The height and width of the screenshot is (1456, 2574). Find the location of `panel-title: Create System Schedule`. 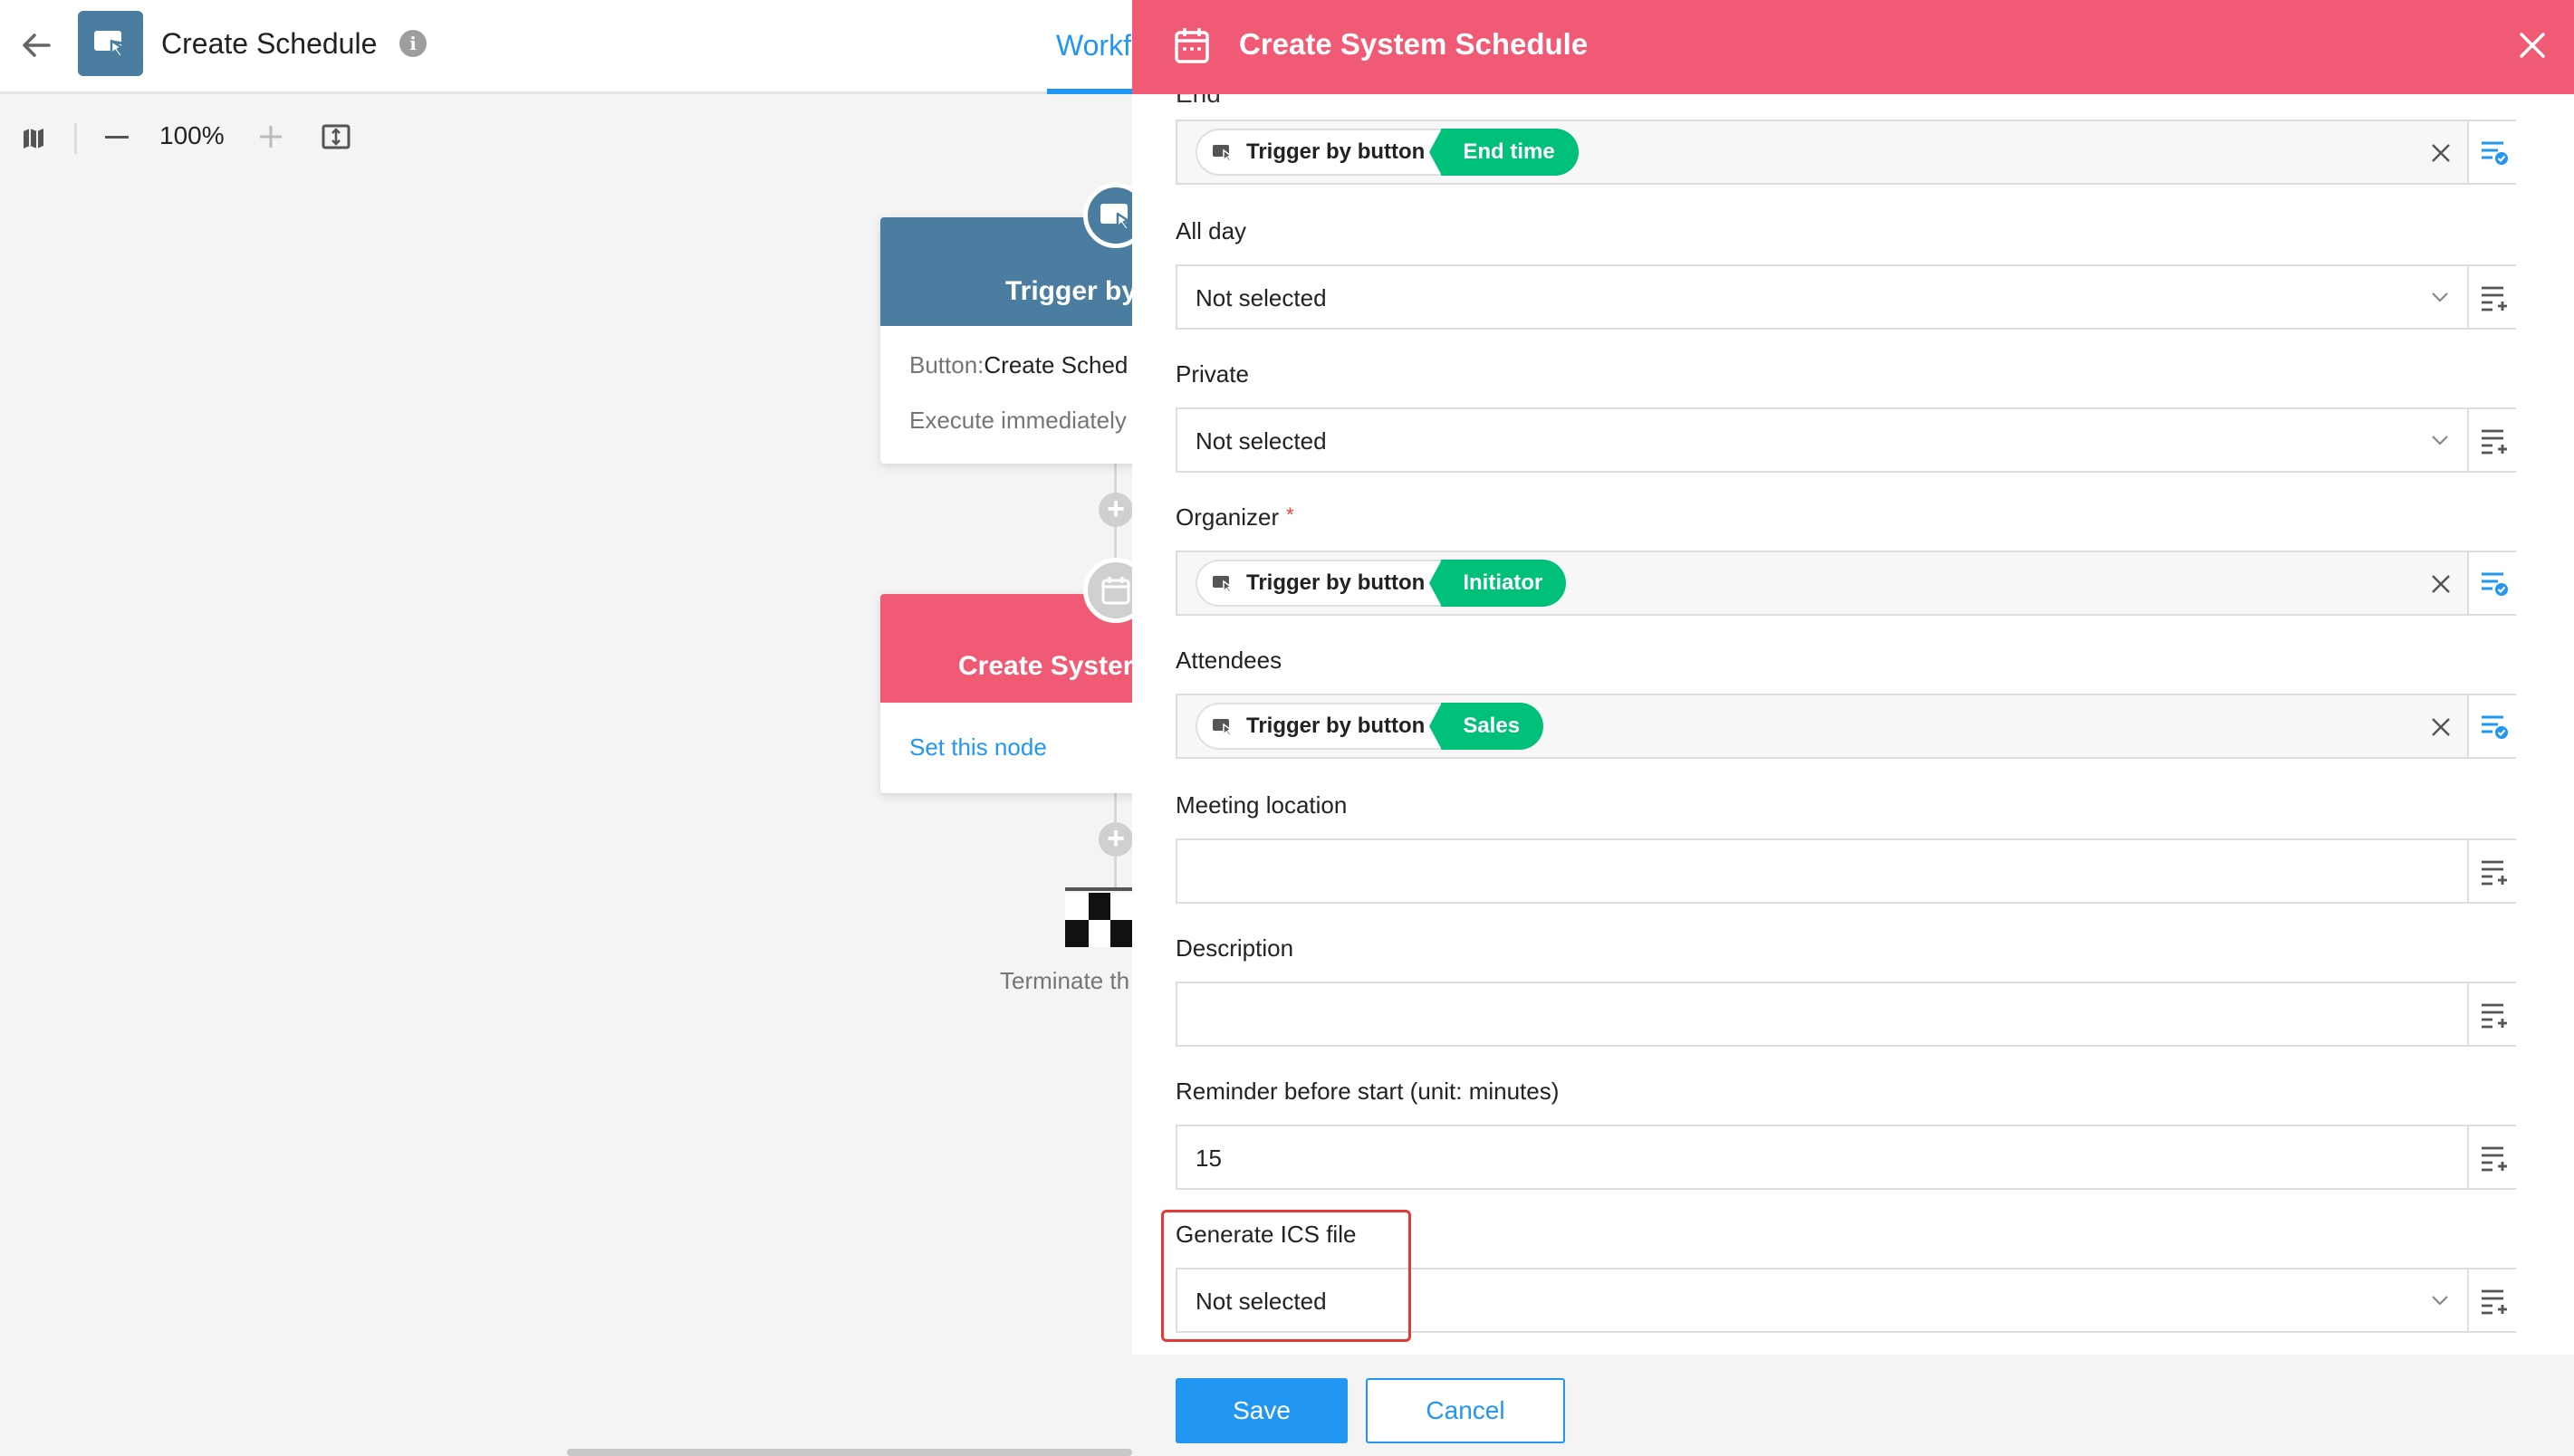

panel-title: Create System Schedule is located at coordinates (1414, 44).